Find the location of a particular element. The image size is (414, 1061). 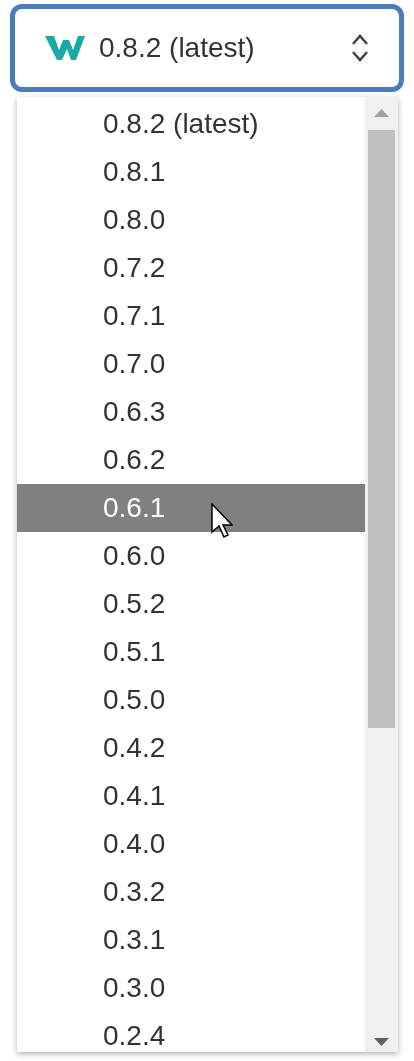

version-option: 0.6.3 is located at coordinates (191, 412).